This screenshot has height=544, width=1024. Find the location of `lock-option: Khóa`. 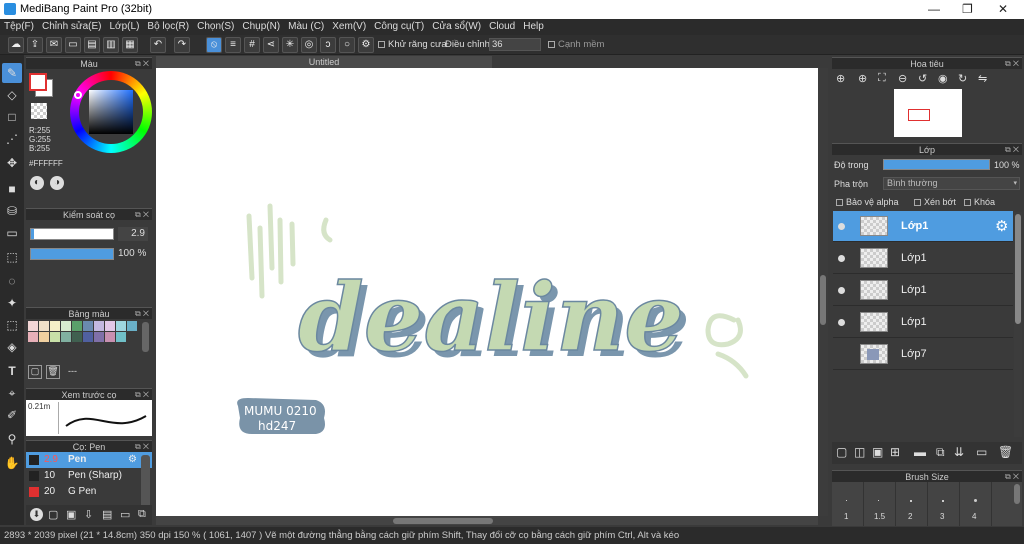

lock-option: Khóa is located at coordinates (979, 202).